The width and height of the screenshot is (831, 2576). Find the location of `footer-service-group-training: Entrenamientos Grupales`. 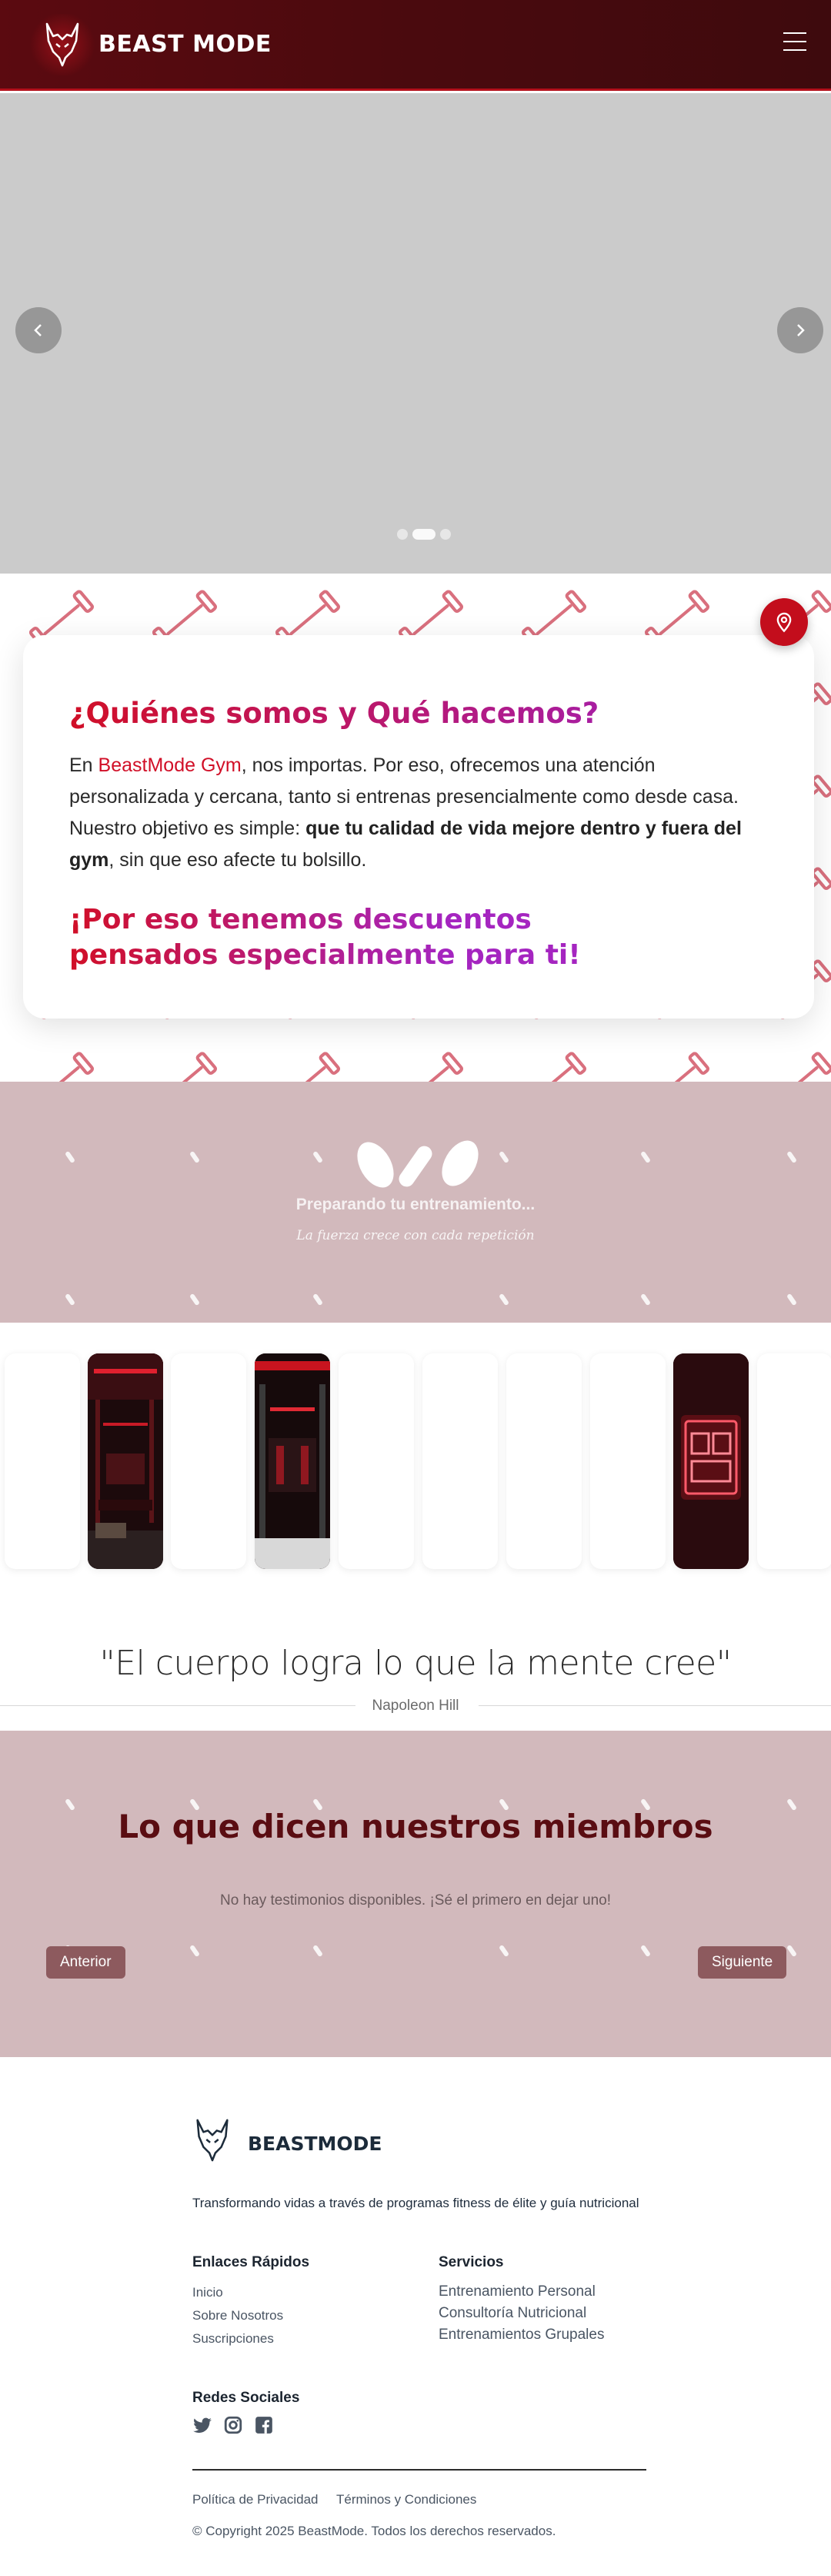

footer-service-group-training: Entrenamientos Grupales is located at coordinates (521, 2335).